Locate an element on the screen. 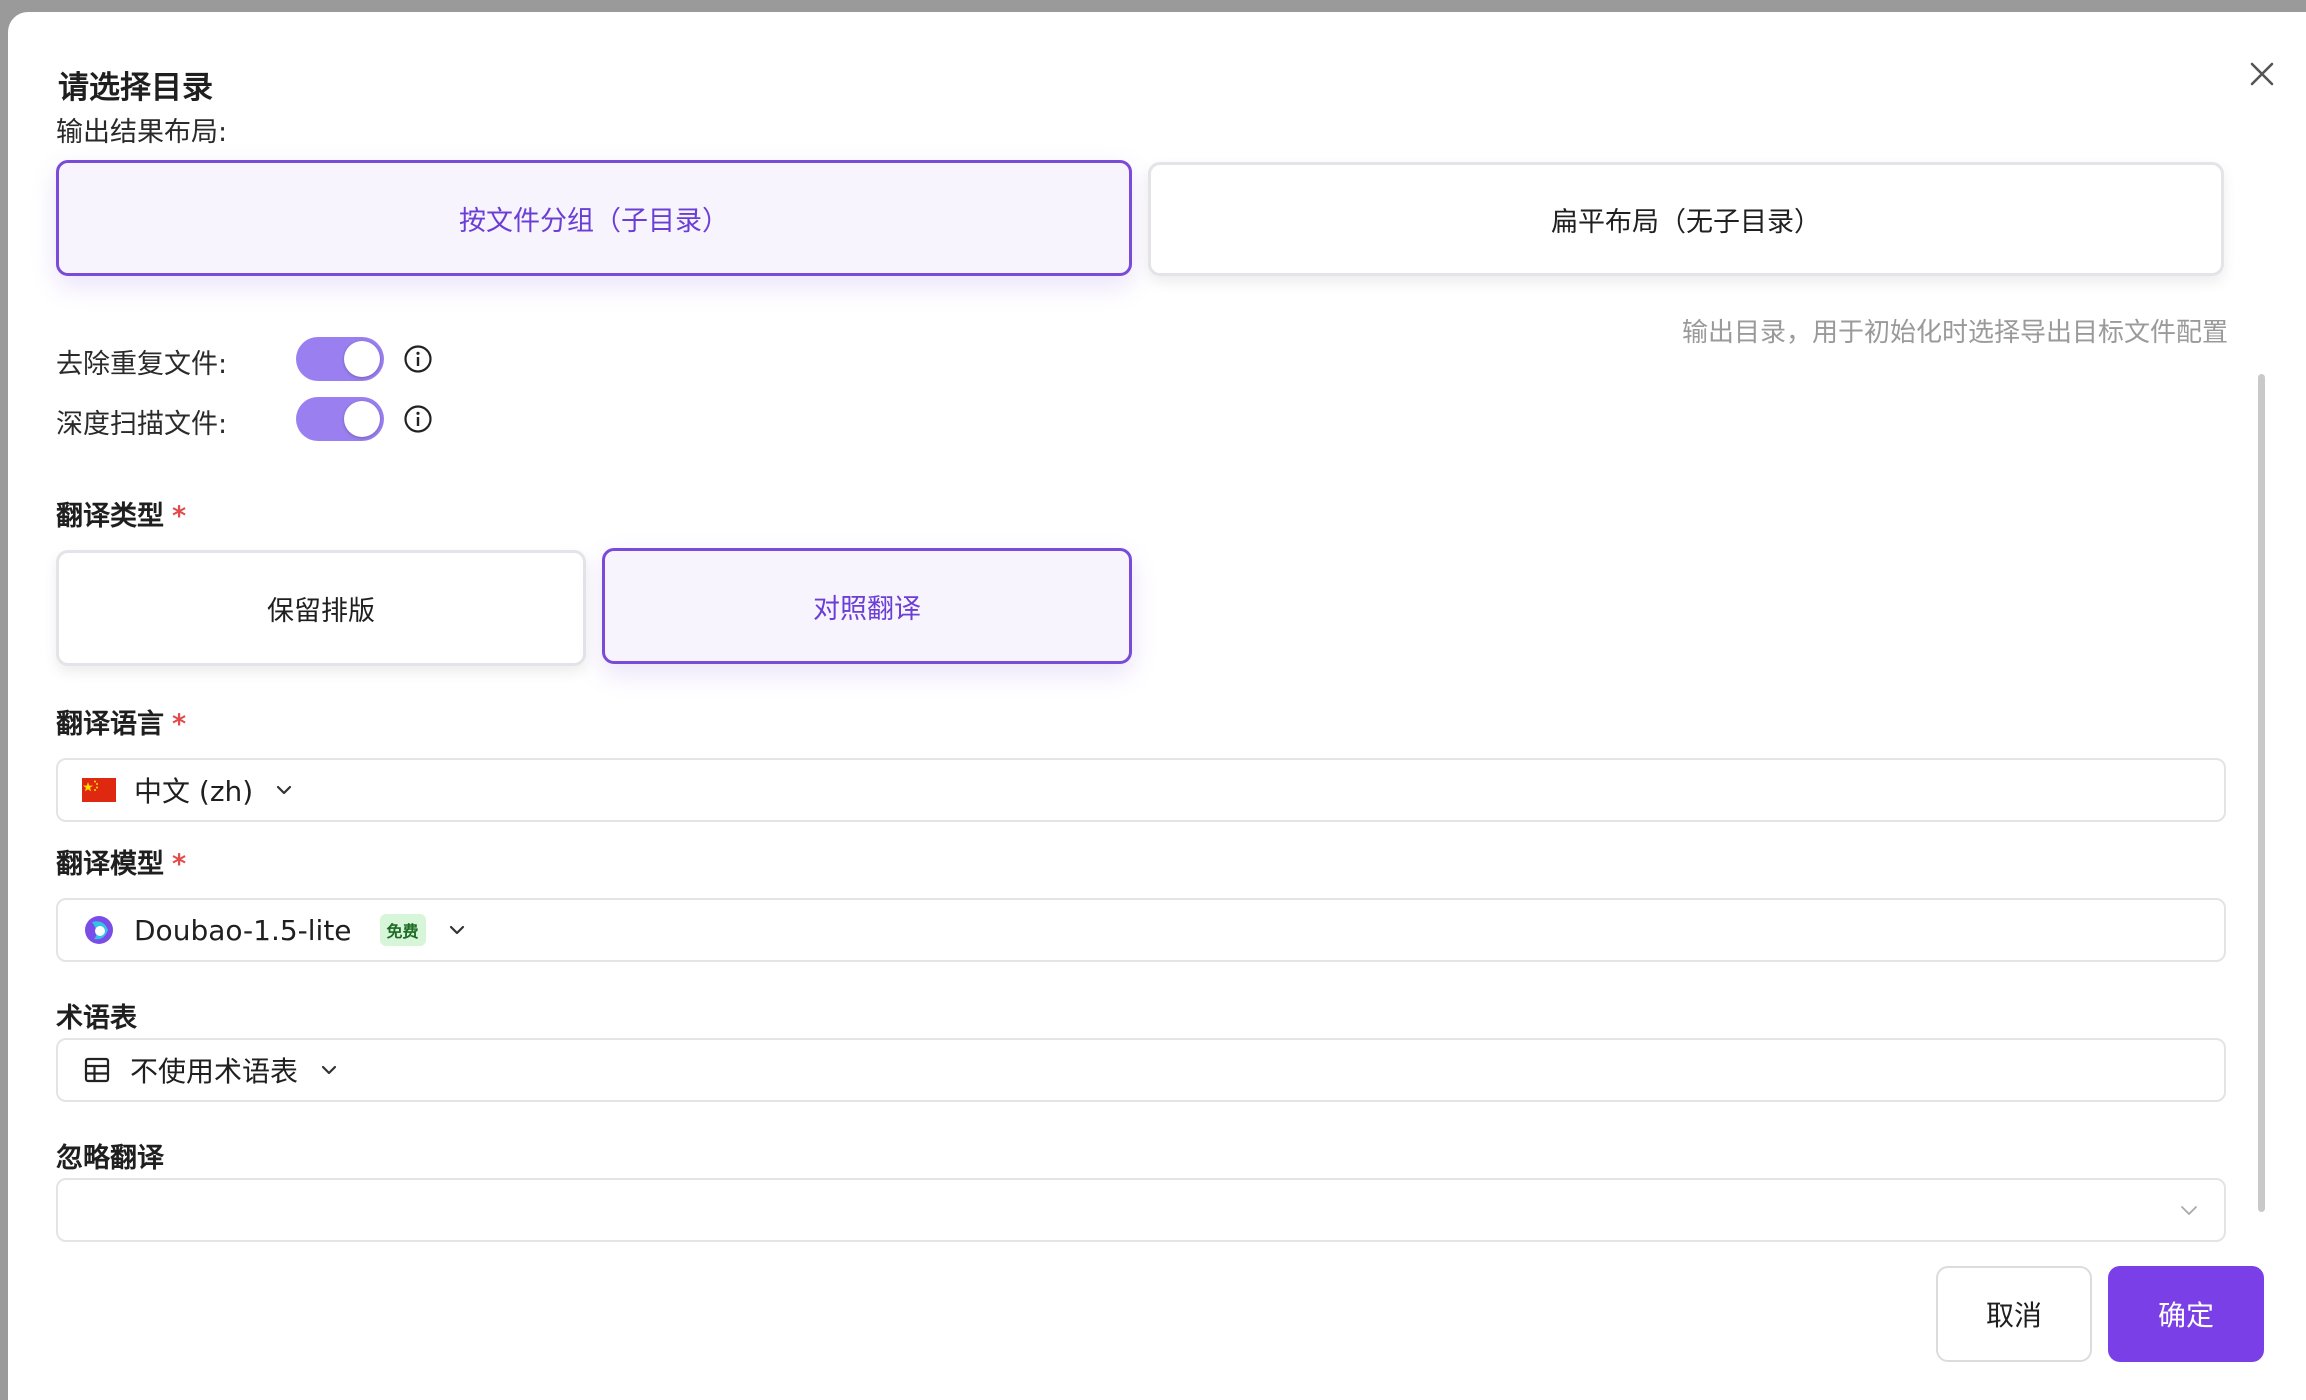  glossary-select: 不使用术语表 is located at coordinates (1141, 1070).